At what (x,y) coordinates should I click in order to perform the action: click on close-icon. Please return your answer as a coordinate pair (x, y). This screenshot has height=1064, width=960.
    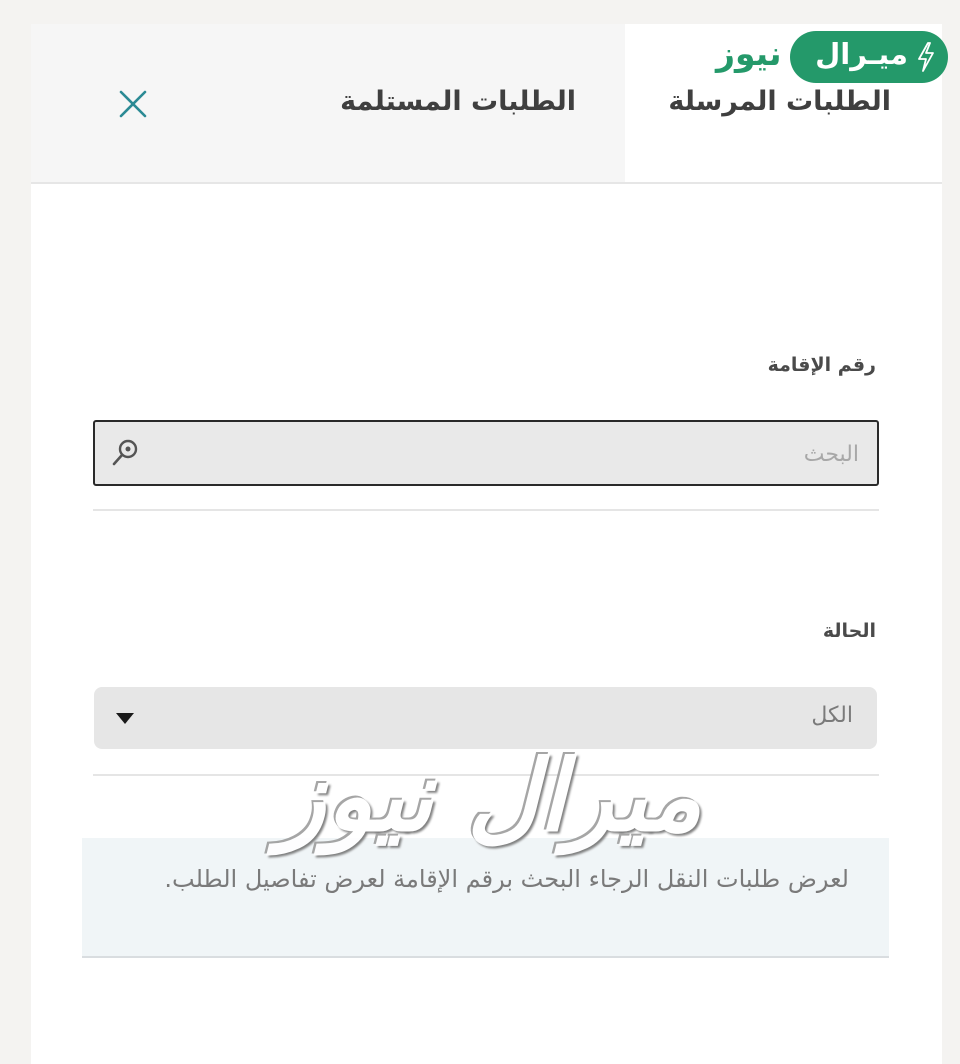
    Looking at the image, I should click on (133, 104).